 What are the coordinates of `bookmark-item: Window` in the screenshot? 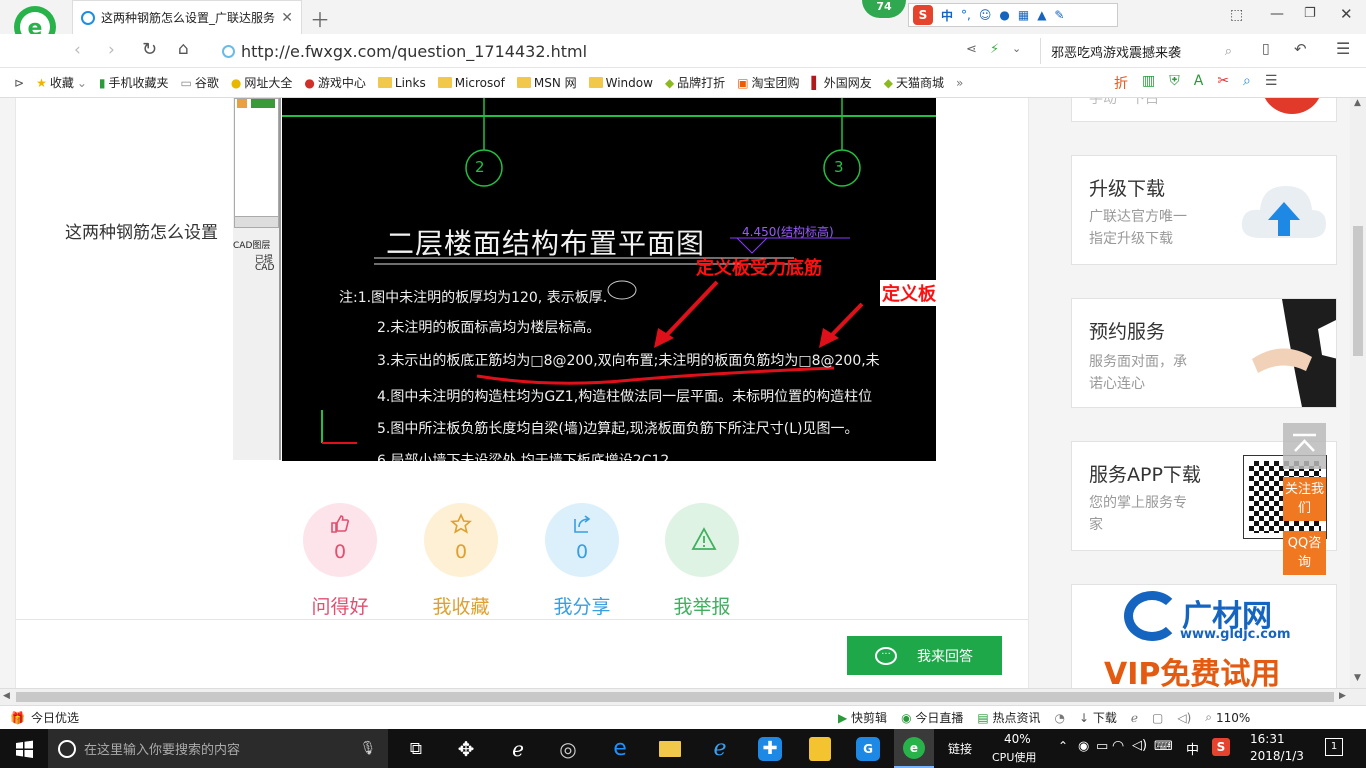 It's located at (620, 83).